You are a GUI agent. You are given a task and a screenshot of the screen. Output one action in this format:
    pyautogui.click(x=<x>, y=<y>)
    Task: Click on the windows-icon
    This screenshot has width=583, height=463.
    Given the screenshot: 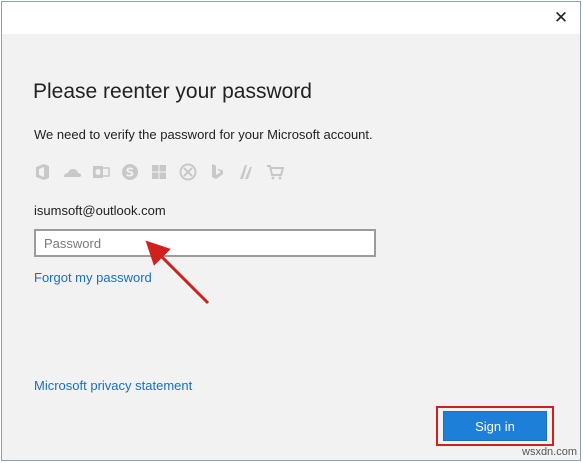 What is the action you would take?
    pyautogui.click(x=159, y=172)
    